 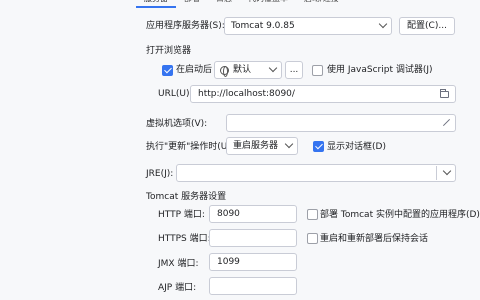 What do you see at coordinates (246, 94) in the screenshot?
I see `url-value: http://localhost:8090/` at bounding box center [246, 94].